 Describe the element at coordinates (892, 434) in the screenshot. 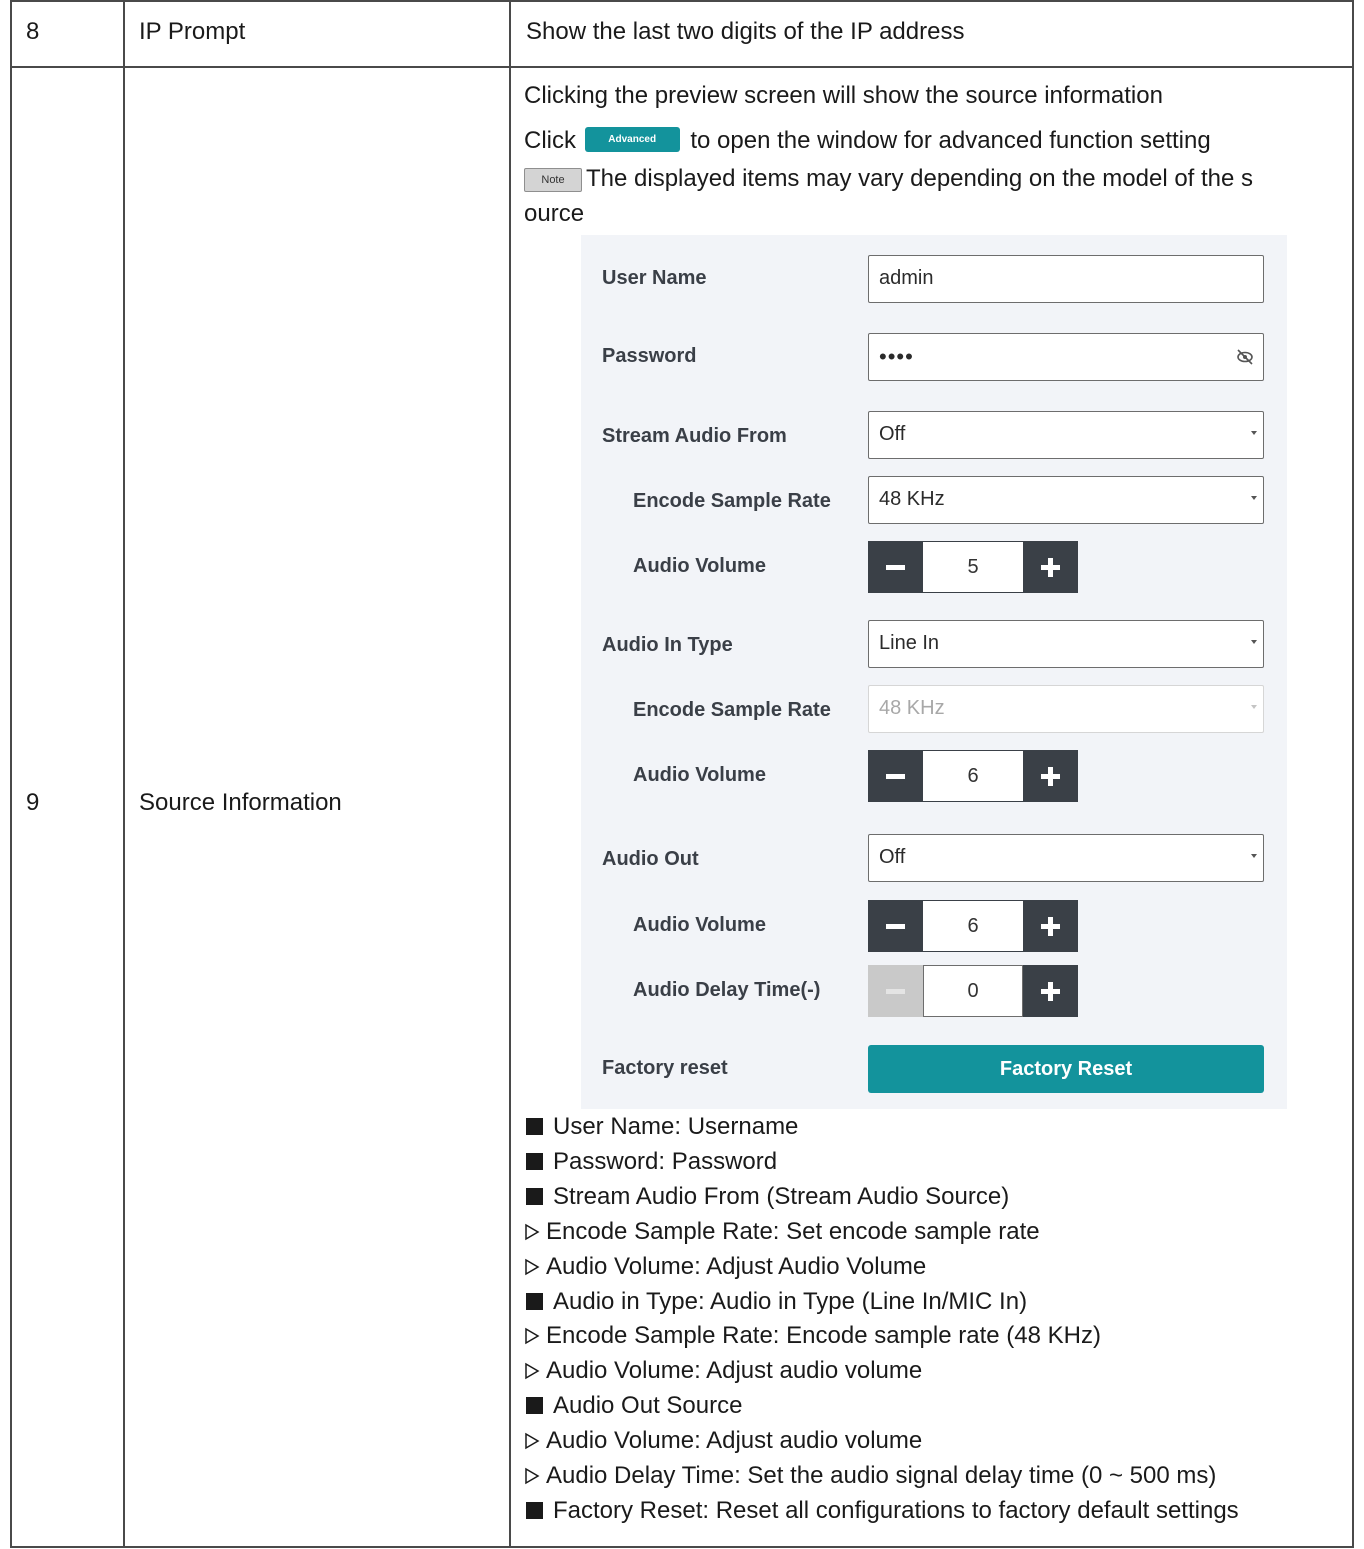

I see `stream-audio-from-value: Off` at that location.